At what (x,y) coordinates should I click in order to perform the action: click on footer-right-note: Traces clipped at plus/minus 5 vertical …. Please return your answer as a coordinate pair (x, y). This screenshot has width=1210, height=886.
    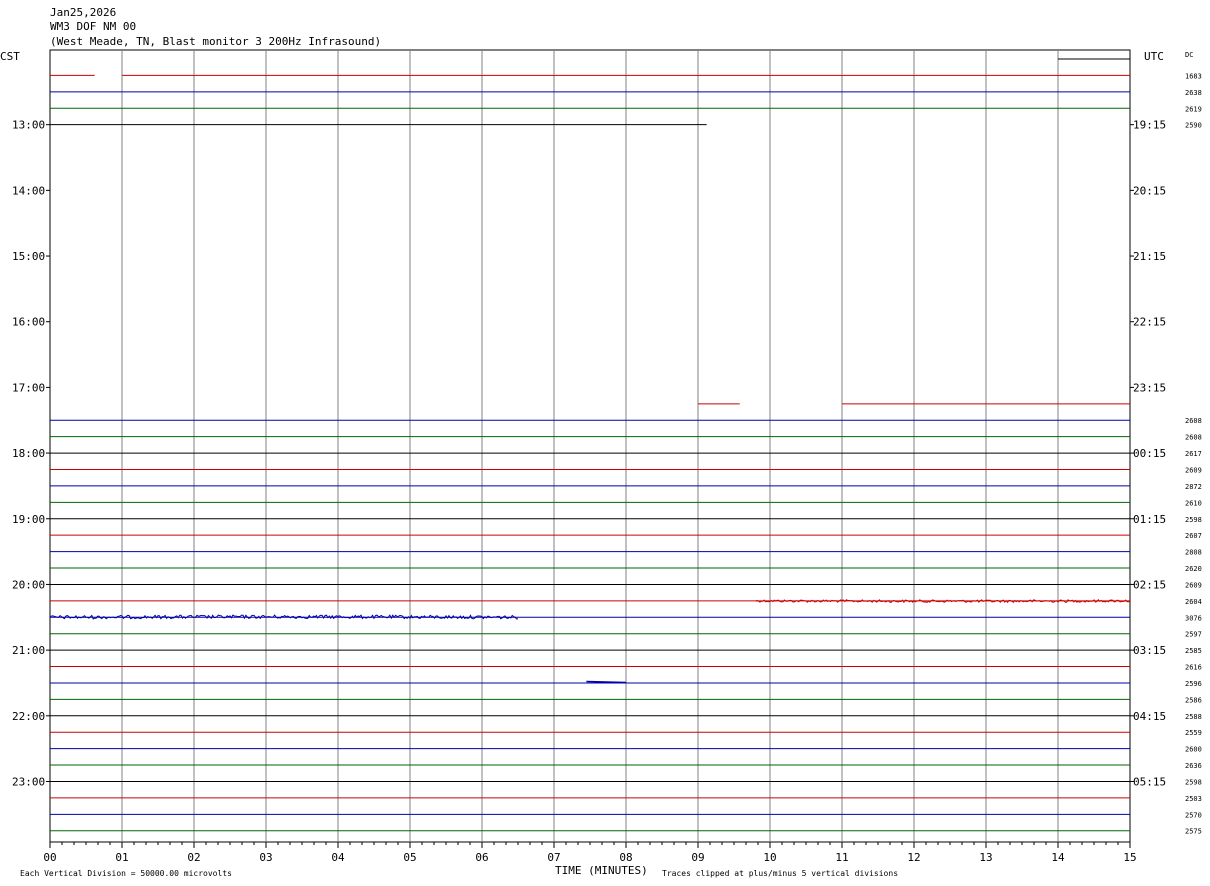
    Looking at the image, I should click on (780, 873).